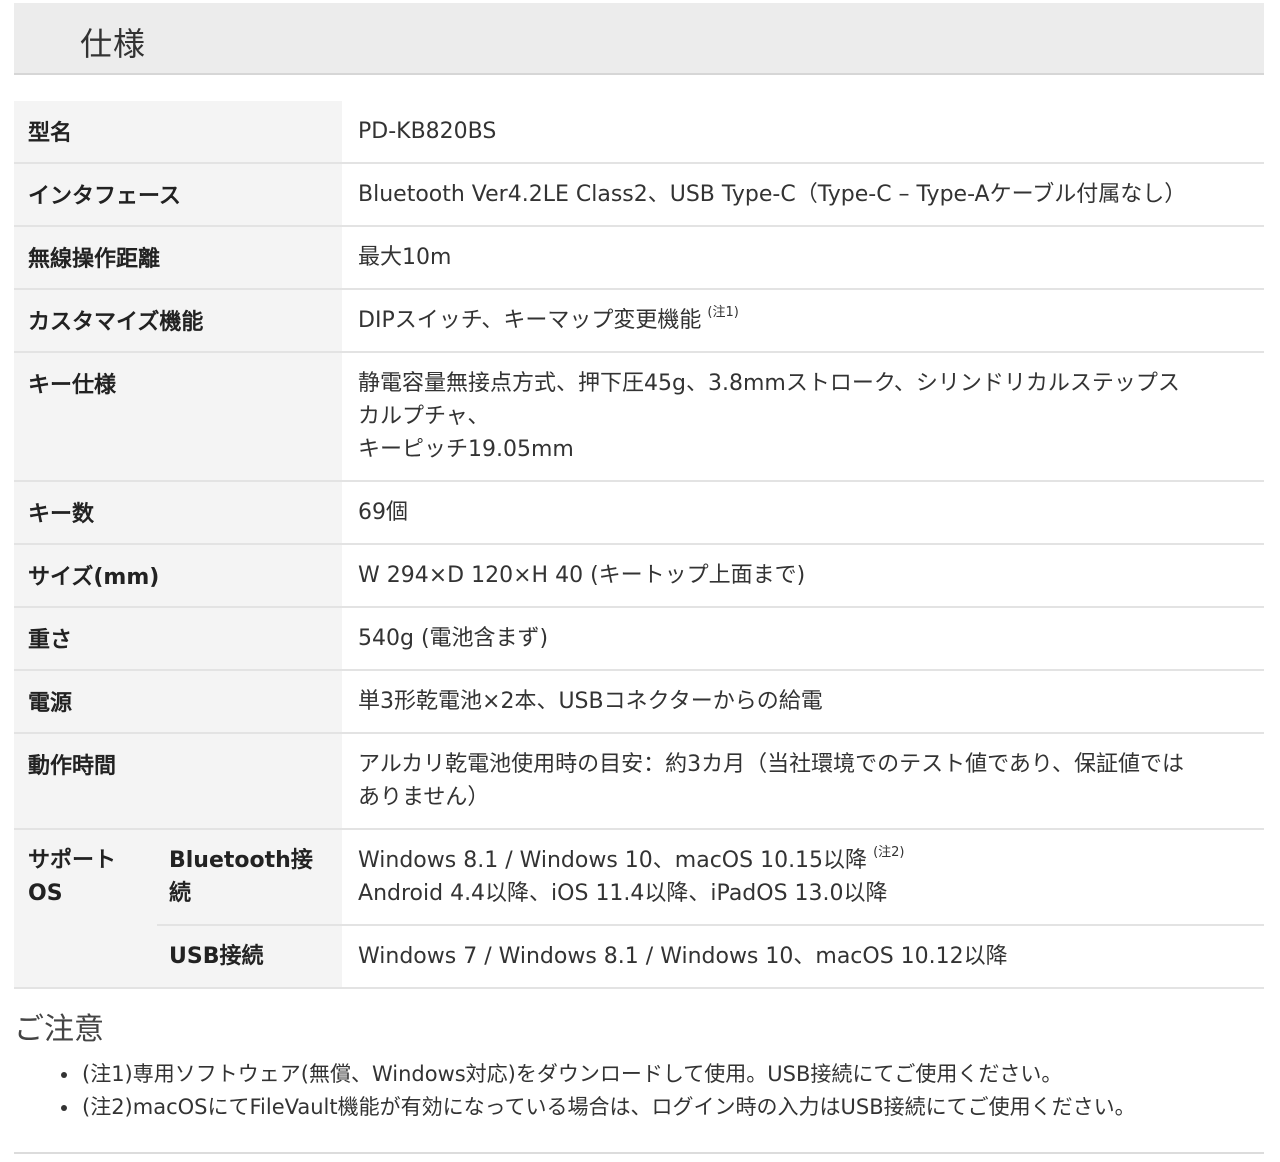 Image resolution: width=1280 pixels, height=1162 pixels. Describe the element at coordinates (623, 893) in the screenshot. I see `spec-value-line: Android 4.4以降、iOS 11.4以降、iPadOS 13.0以降` at that location.